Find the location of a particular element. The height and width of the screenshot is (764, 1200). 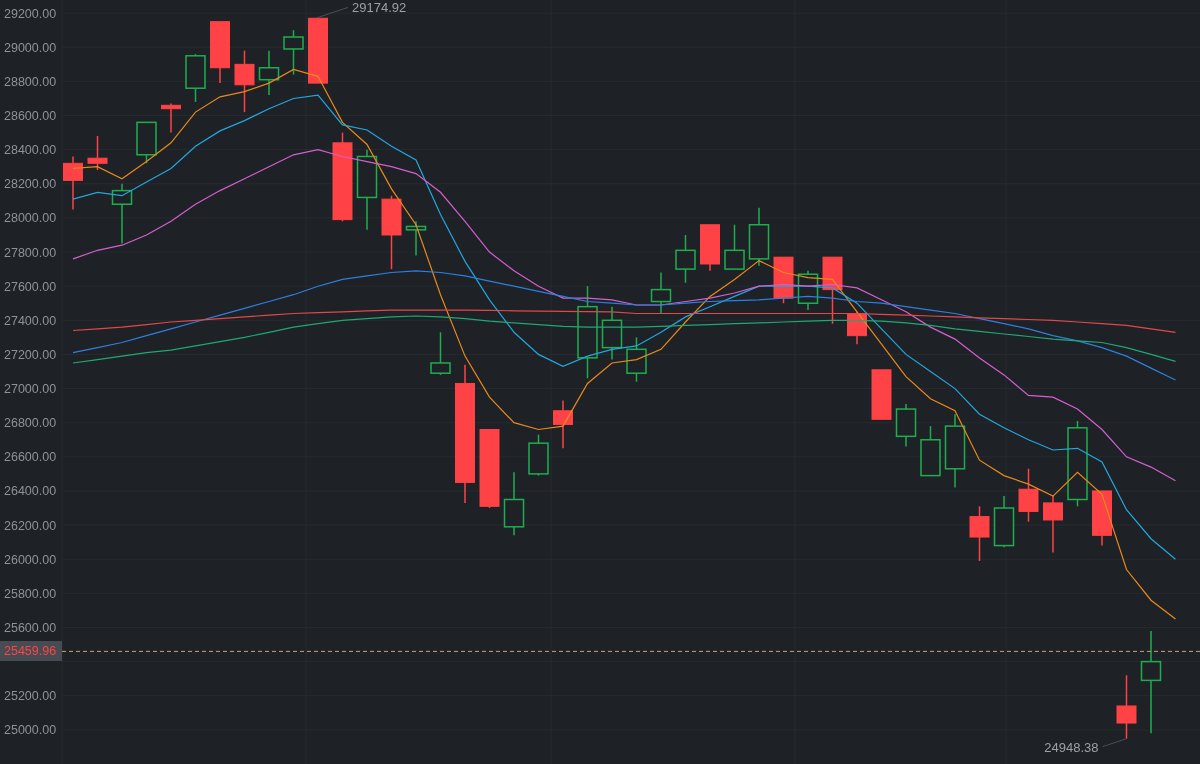

axis-label: 25800.00 is located at coordinates (30, 593).